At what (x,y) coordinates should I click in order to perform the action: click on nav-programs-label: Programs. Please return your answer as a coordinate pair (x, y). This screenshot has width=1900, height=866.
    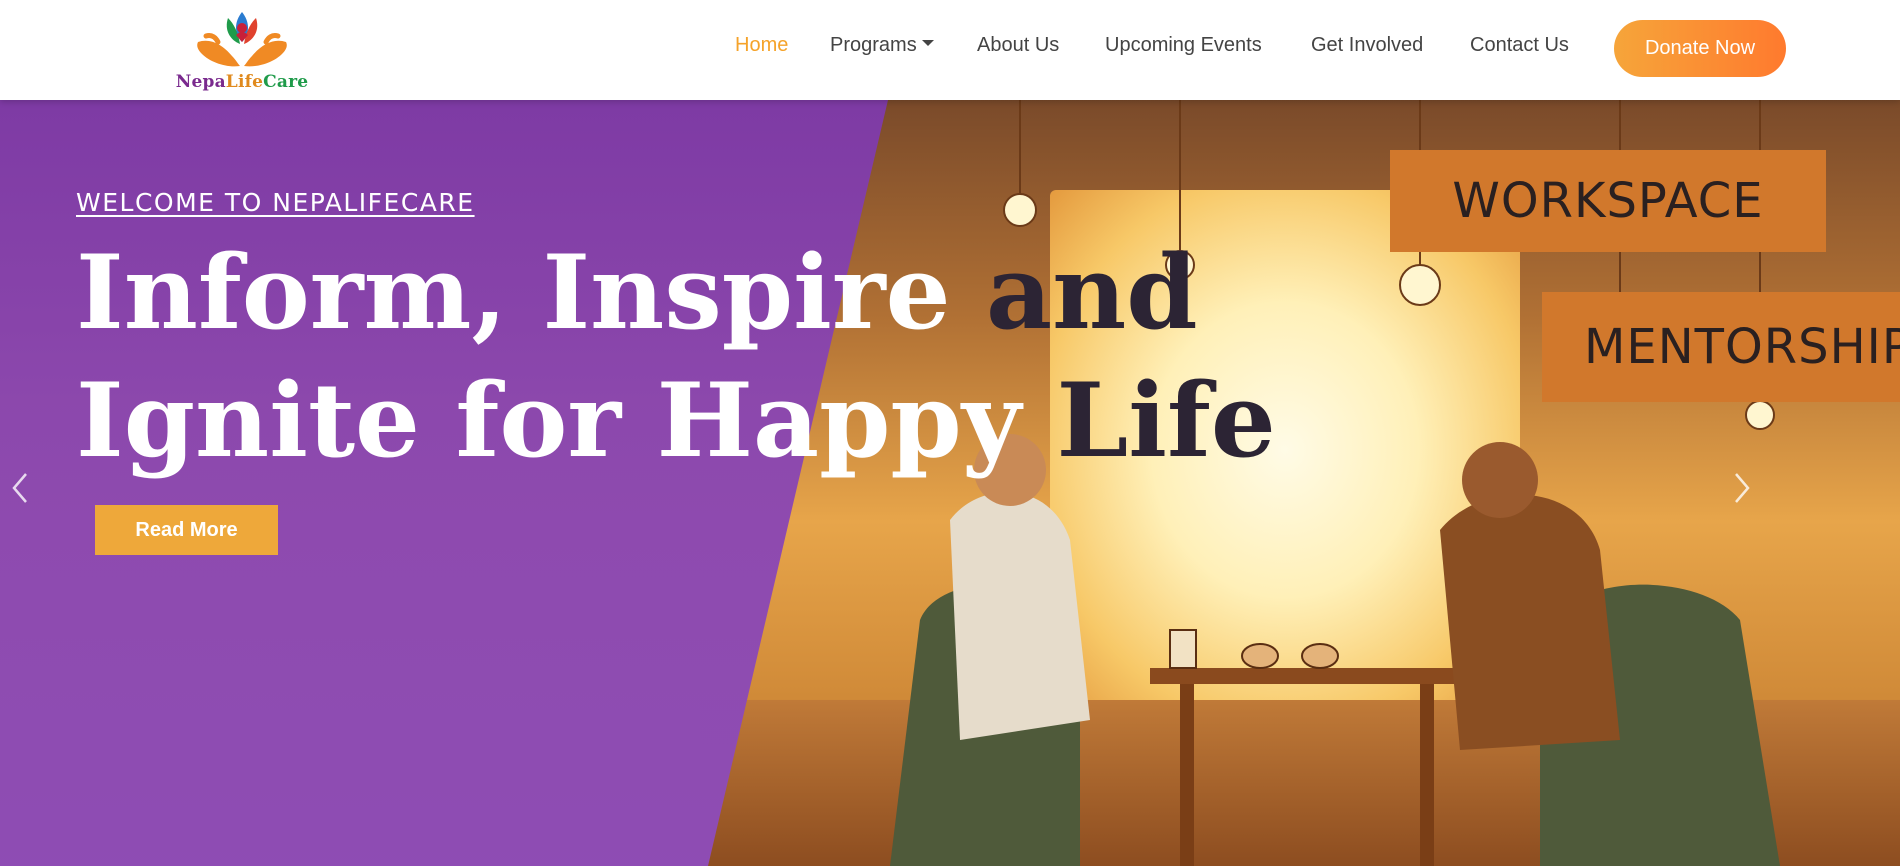
    Looking at the image, I should click on (873, 45).